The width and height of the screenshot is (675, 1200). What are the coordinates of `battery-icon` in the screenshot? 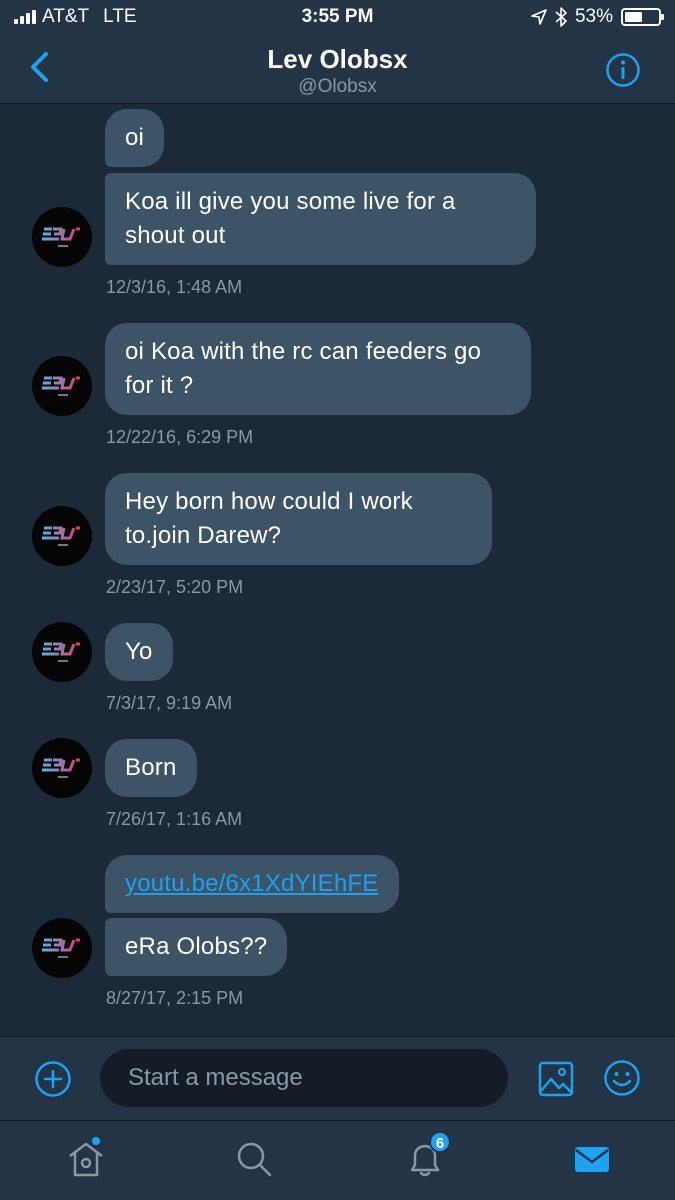 It's located at (642, 17).